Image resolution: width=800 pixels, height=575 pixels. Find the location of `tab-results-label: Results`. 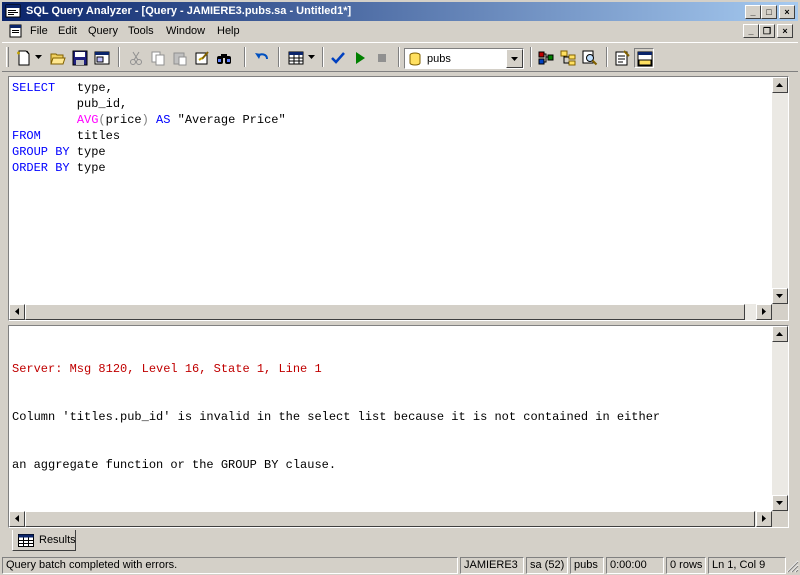

tab-results-label: Results is located at coordinates (57, 540).